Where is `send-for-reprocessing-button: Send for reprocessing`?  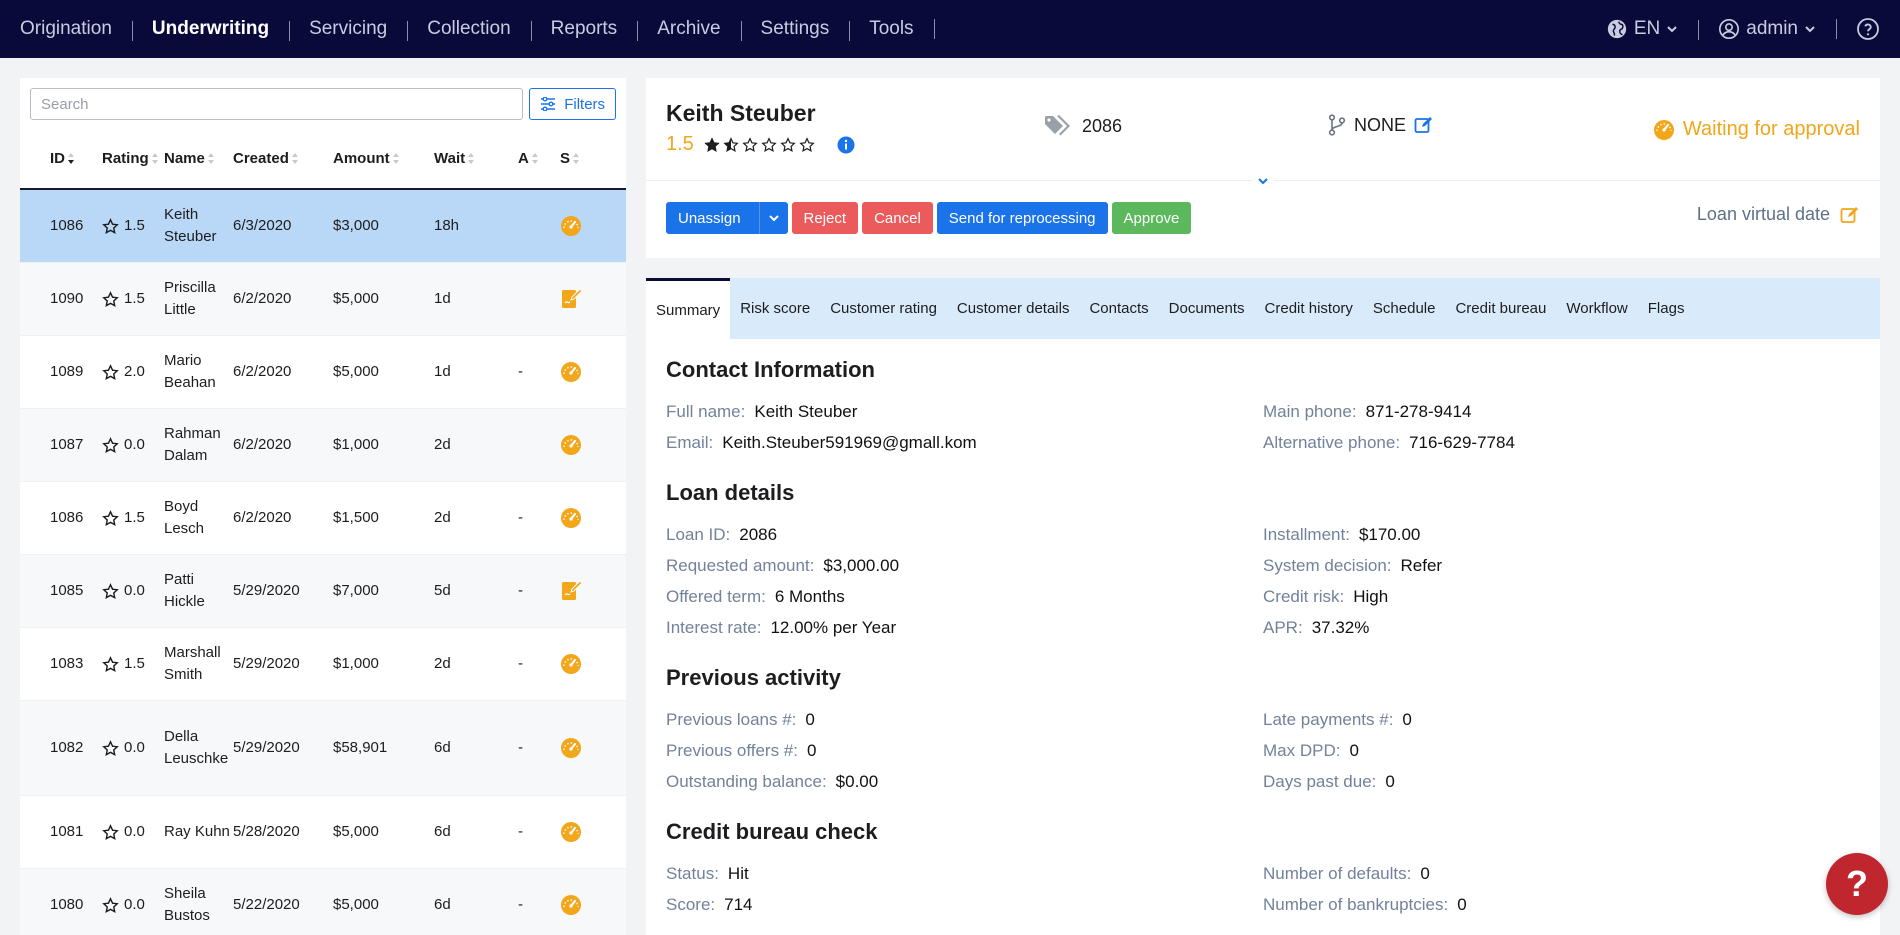
send-for-reprocessing-button: Send for reprocessing is located at coordinates (1022, 218).